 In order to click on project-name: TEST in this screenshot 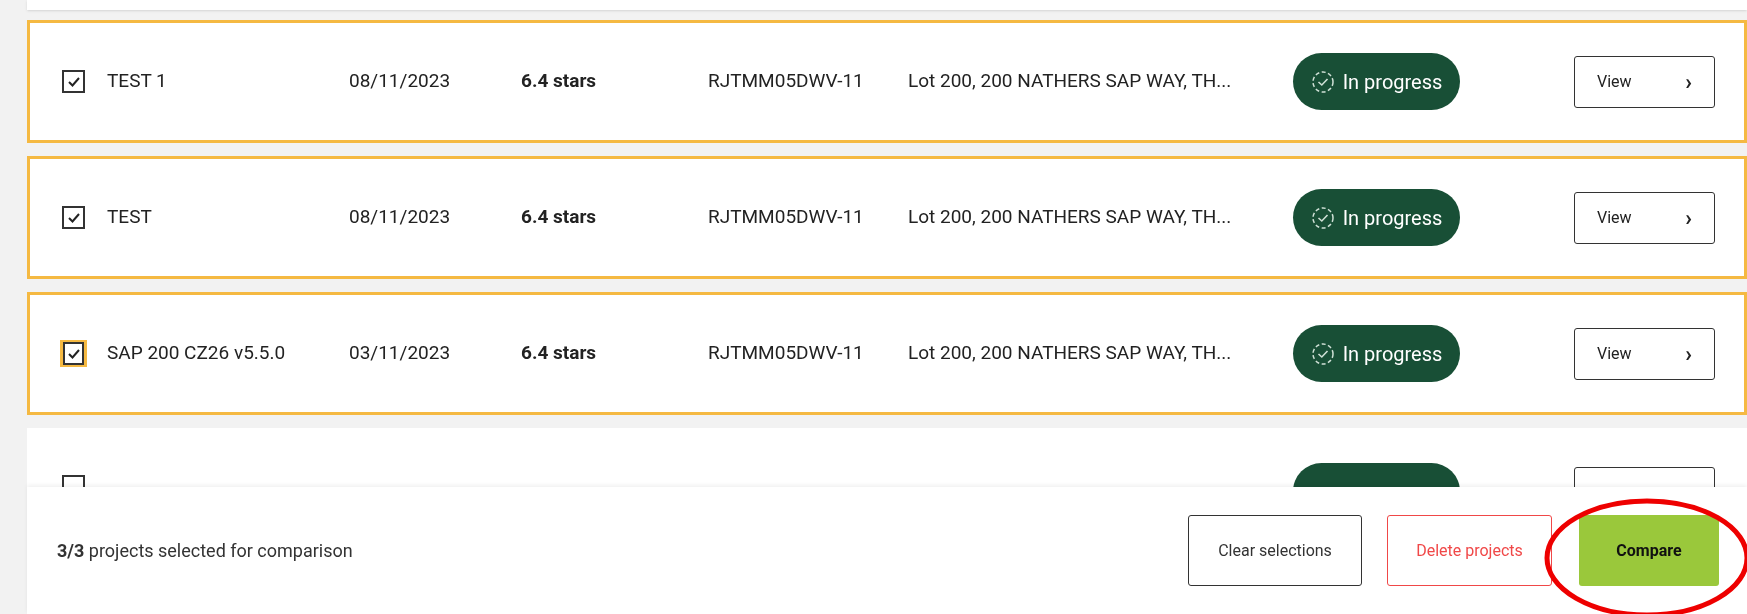, I will do `click(130, 217)`.